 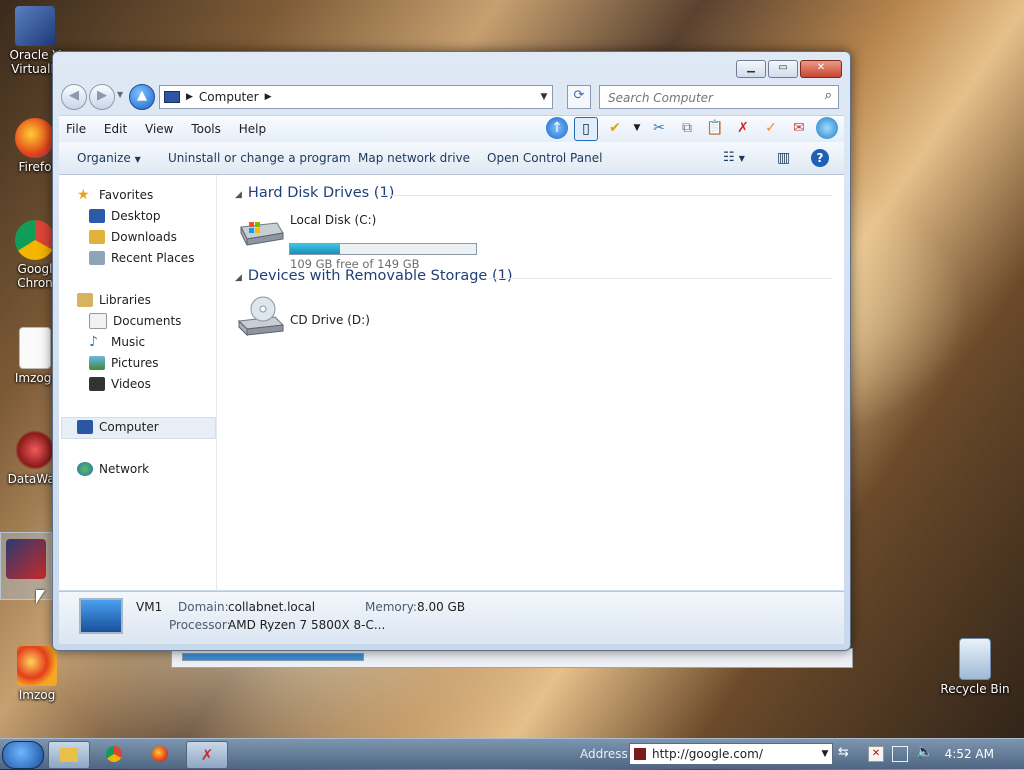 What do you see at coordinates (975, 667) in the screenshot?
I see `desktop-icon-recycle-bin: Recycle Bin` at bounding box center [975, 667].